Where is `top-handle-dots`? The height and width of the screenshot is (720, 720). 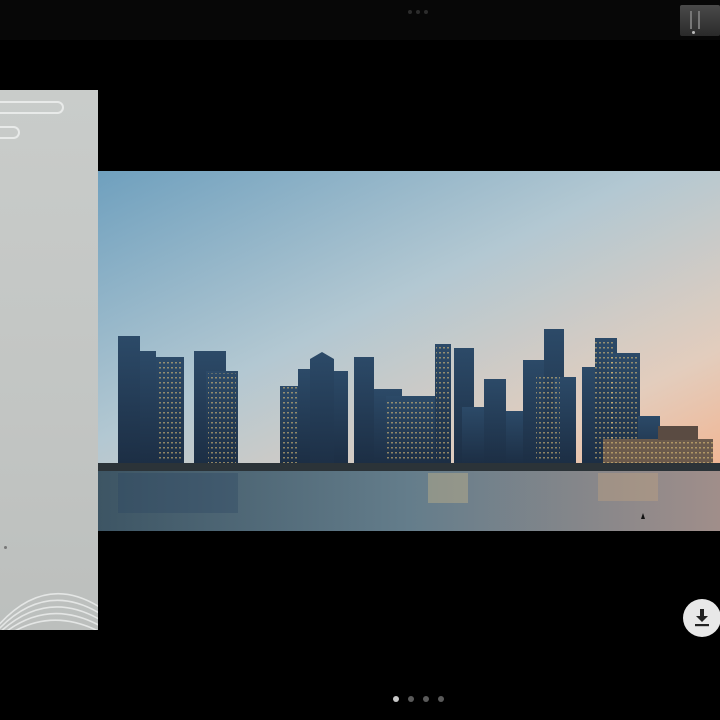
top-handle-dots is located at coordinates (418, 12).